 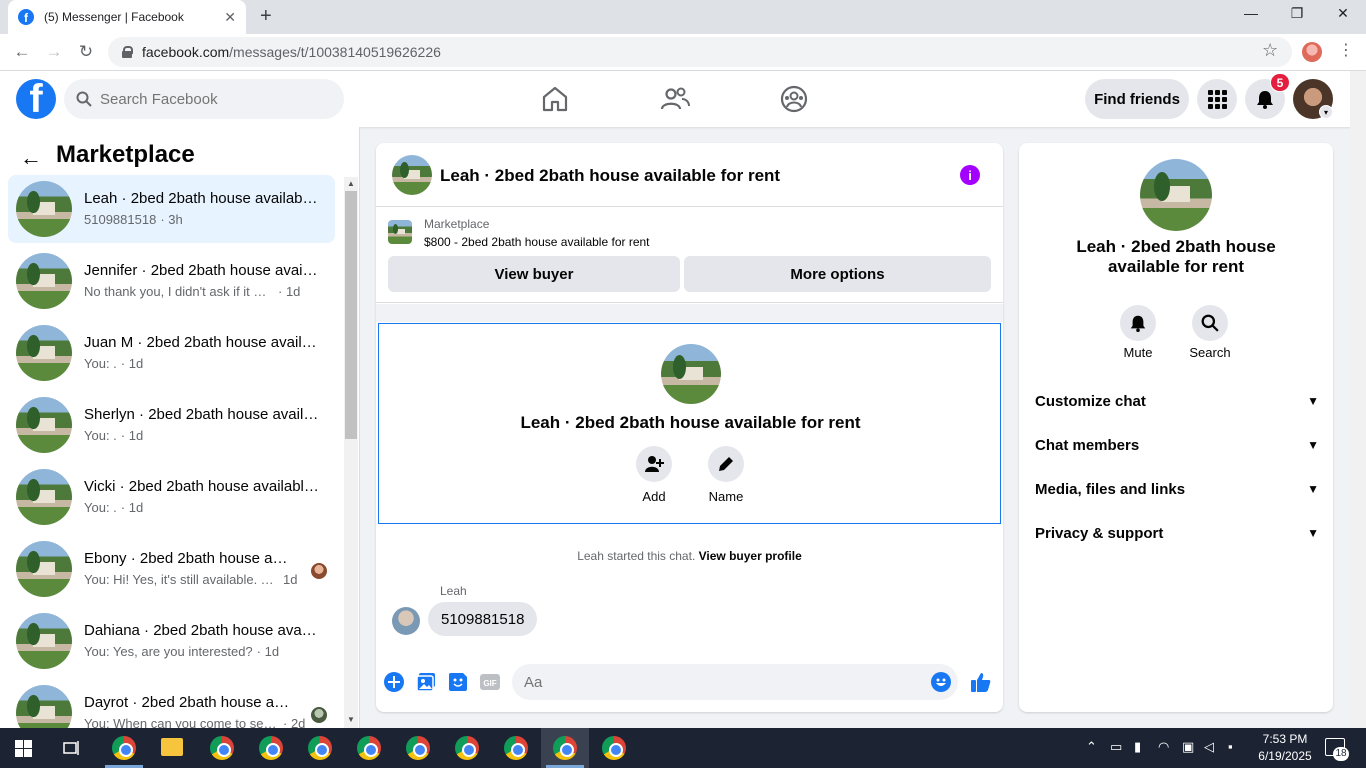 I want to click on browser-profile-icon, so click(x=1312, y=52).